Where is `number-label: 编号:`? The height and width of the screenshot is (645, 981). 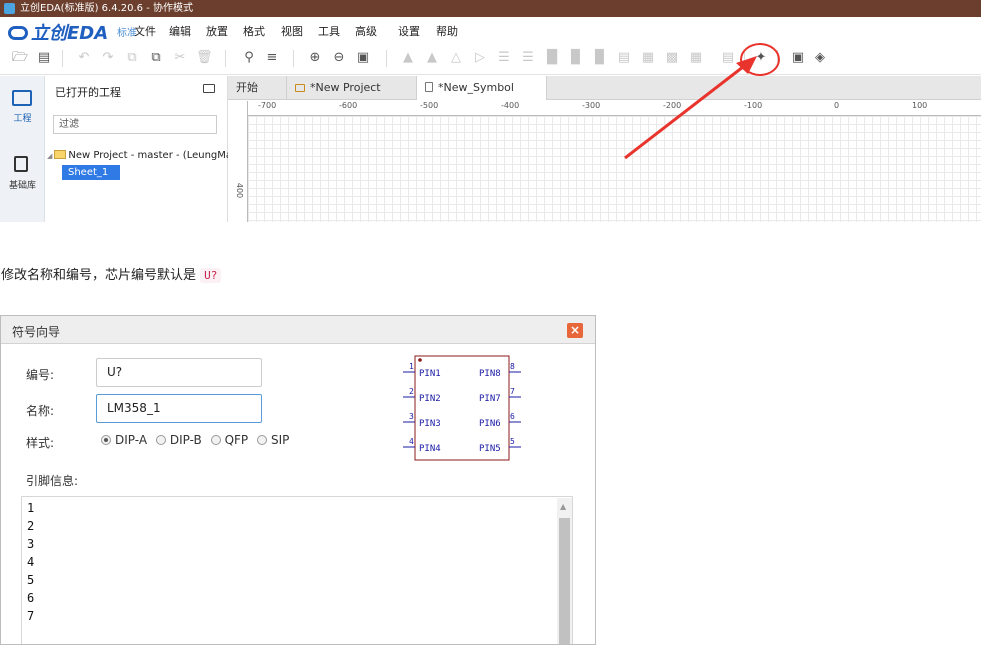
number-label: 编号: is located at coordinates (40, 375).